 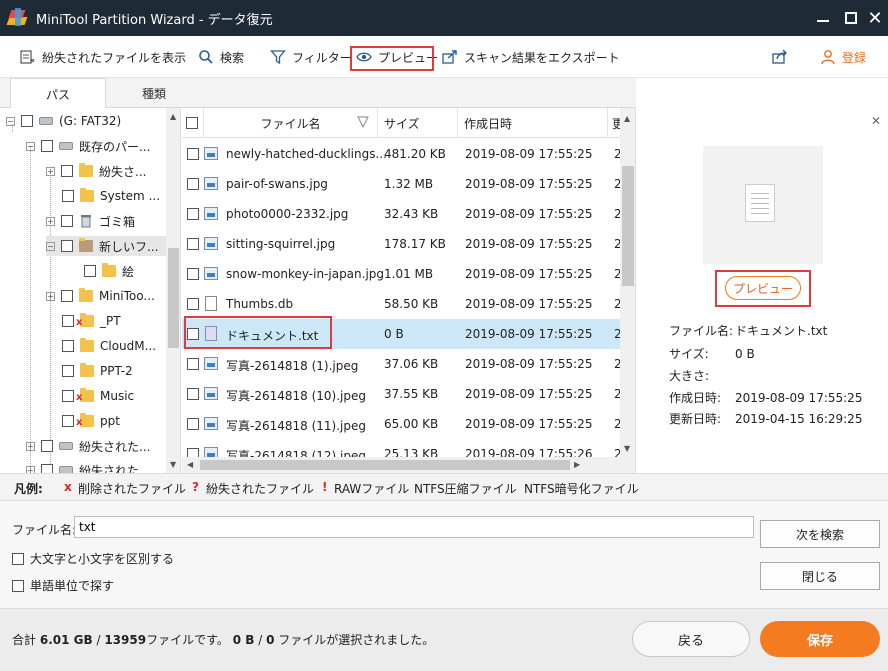 What do you see at coordinates (221, 57) in the screenshot?
I see `search-button: 検索` at bounding box center [221, 57].